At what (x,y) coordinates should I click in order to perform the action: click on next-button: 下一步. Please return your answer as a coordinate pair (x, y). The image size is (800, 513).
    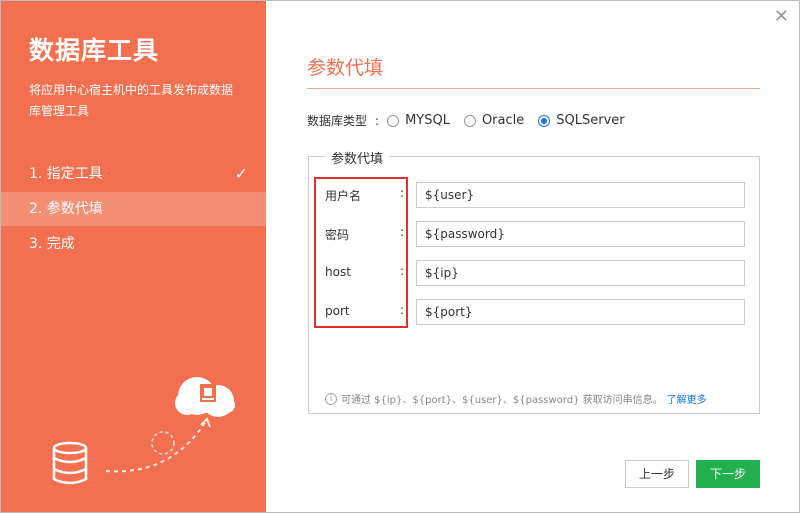
    Looking at the image, I should click on (728, 474).